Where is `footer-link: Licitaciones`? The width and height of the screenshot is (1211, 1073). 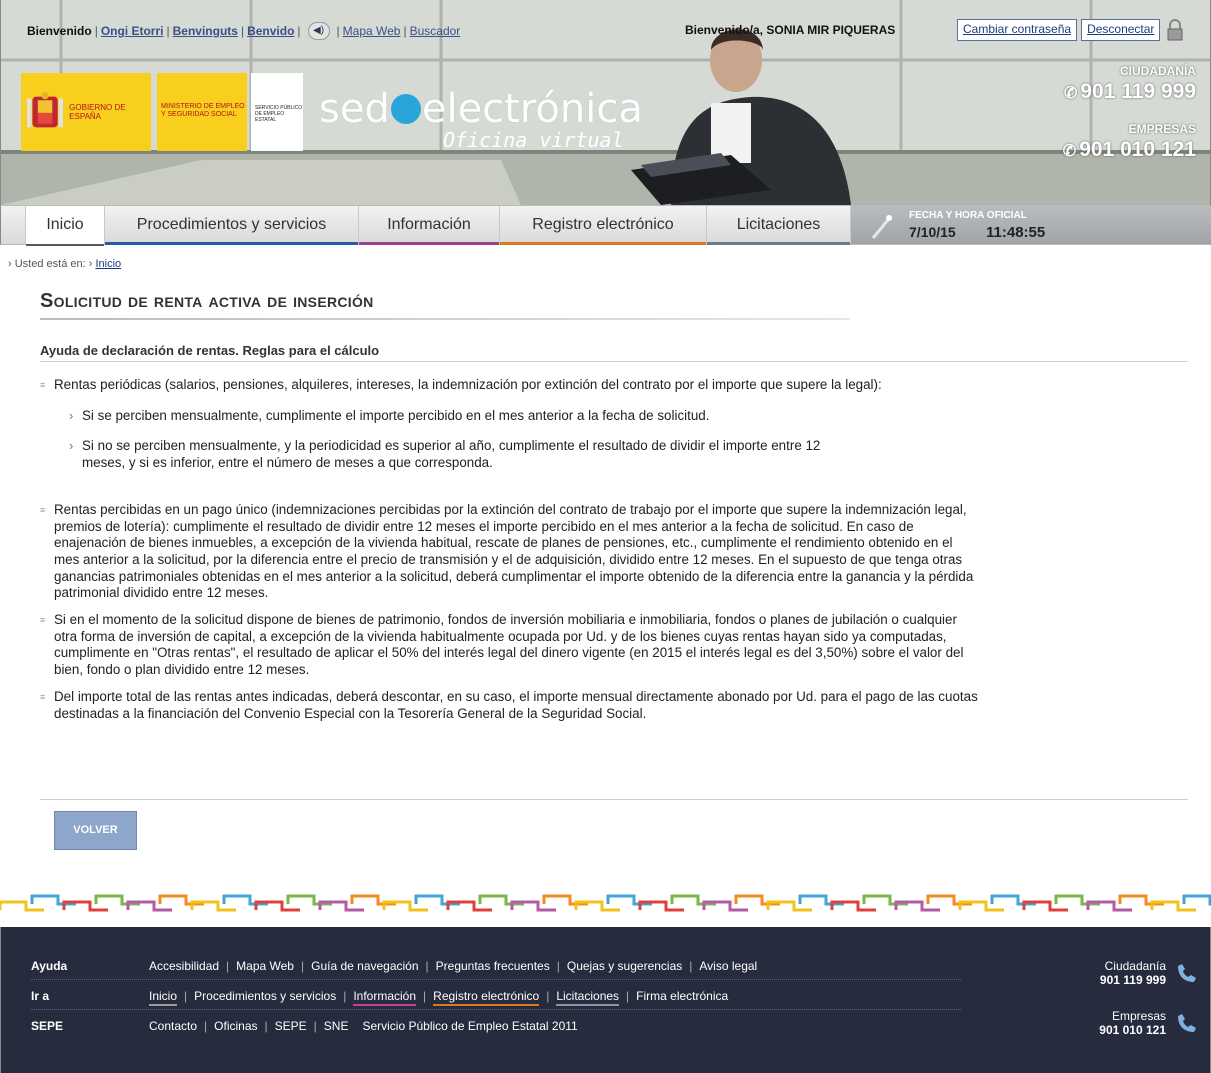
footer-link: Licitaciones is located at coordinates (588, 997).